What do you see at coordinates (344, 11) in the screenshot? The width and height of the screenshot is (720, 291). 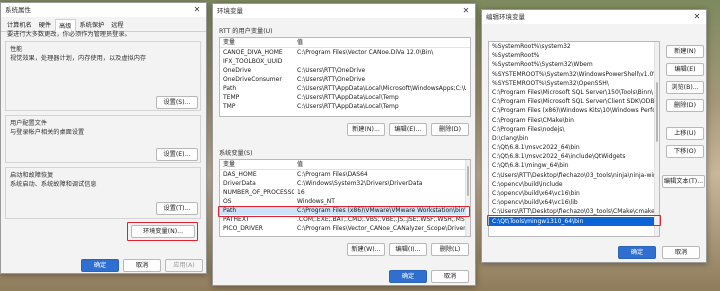 I see `env-titlebar: 环境变量 ✕` at bounding box center [344, 11].